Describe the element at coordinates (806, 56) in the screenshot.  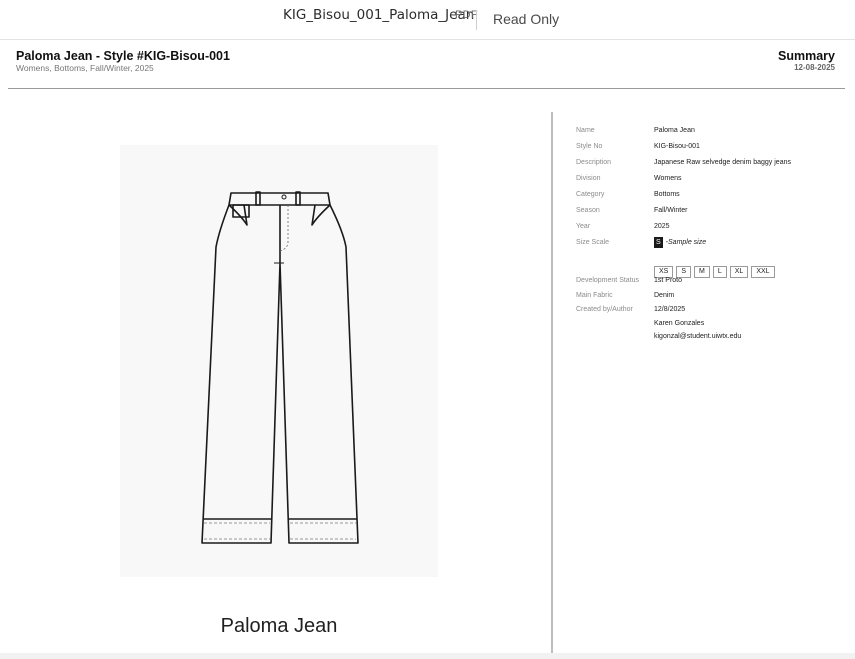
I see `summary-heading: Summary` at that location.